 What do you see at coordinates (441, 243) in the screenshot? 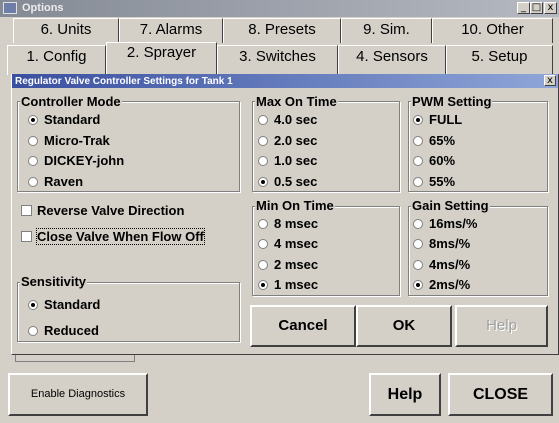
I see `gain-8ms-radio: 8ms/%` at bounding box center [441, 243].